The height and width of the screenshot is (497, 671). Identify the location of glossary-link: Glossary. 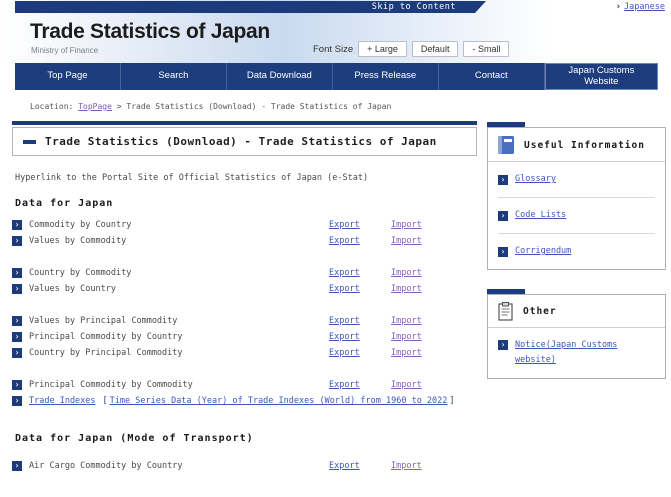
(535, 179).